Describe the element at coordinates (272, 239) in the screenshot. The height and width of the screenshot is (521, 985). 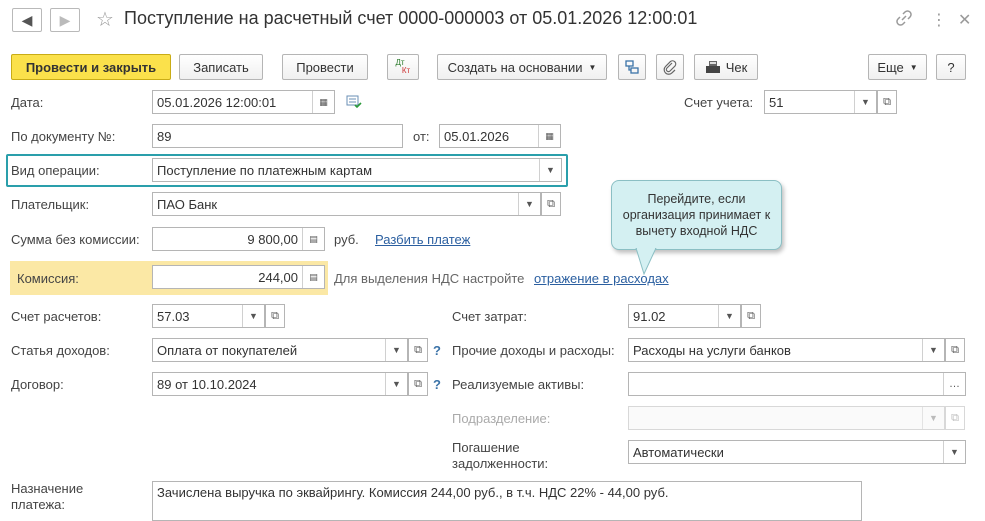
I see `amount-value: 9 800,00` at that location.